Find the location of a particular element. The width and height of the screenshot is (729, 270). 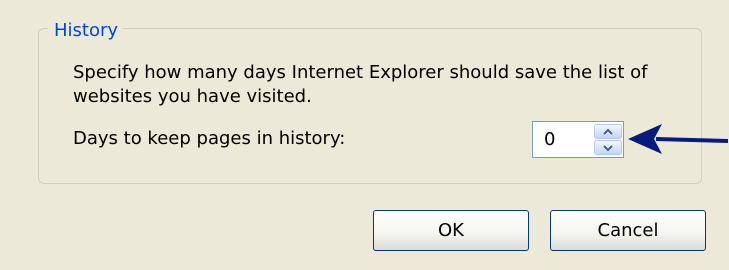

days-to-keep-value: 0 is located at coordinates (549, 140).